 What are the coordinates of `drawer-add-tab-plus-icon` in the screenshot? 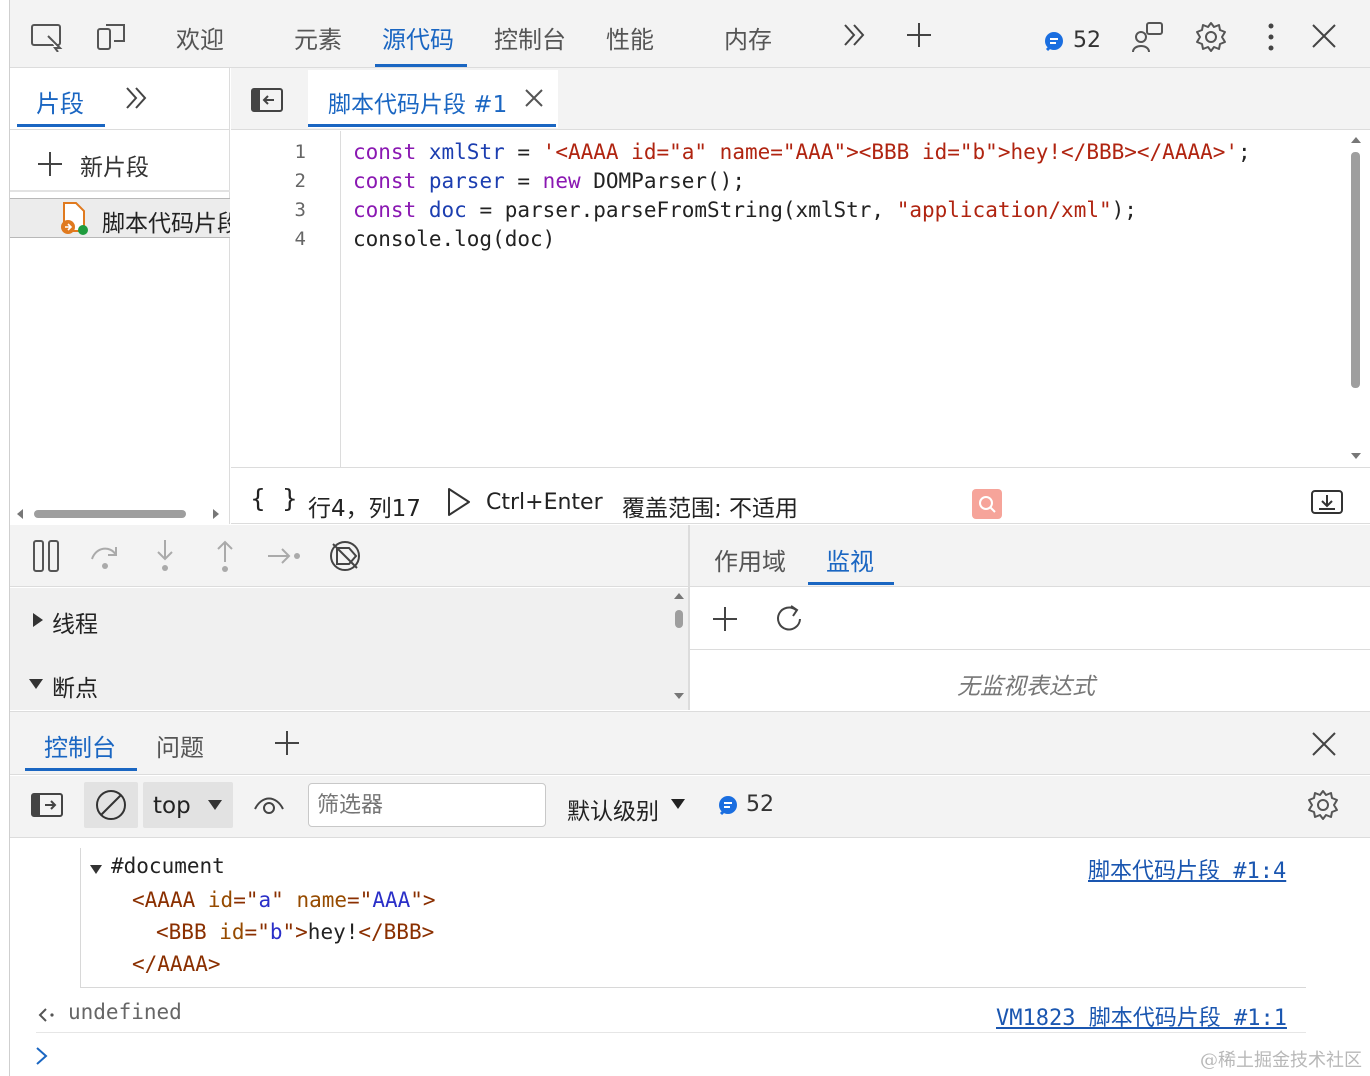 It's located at (287, 743).